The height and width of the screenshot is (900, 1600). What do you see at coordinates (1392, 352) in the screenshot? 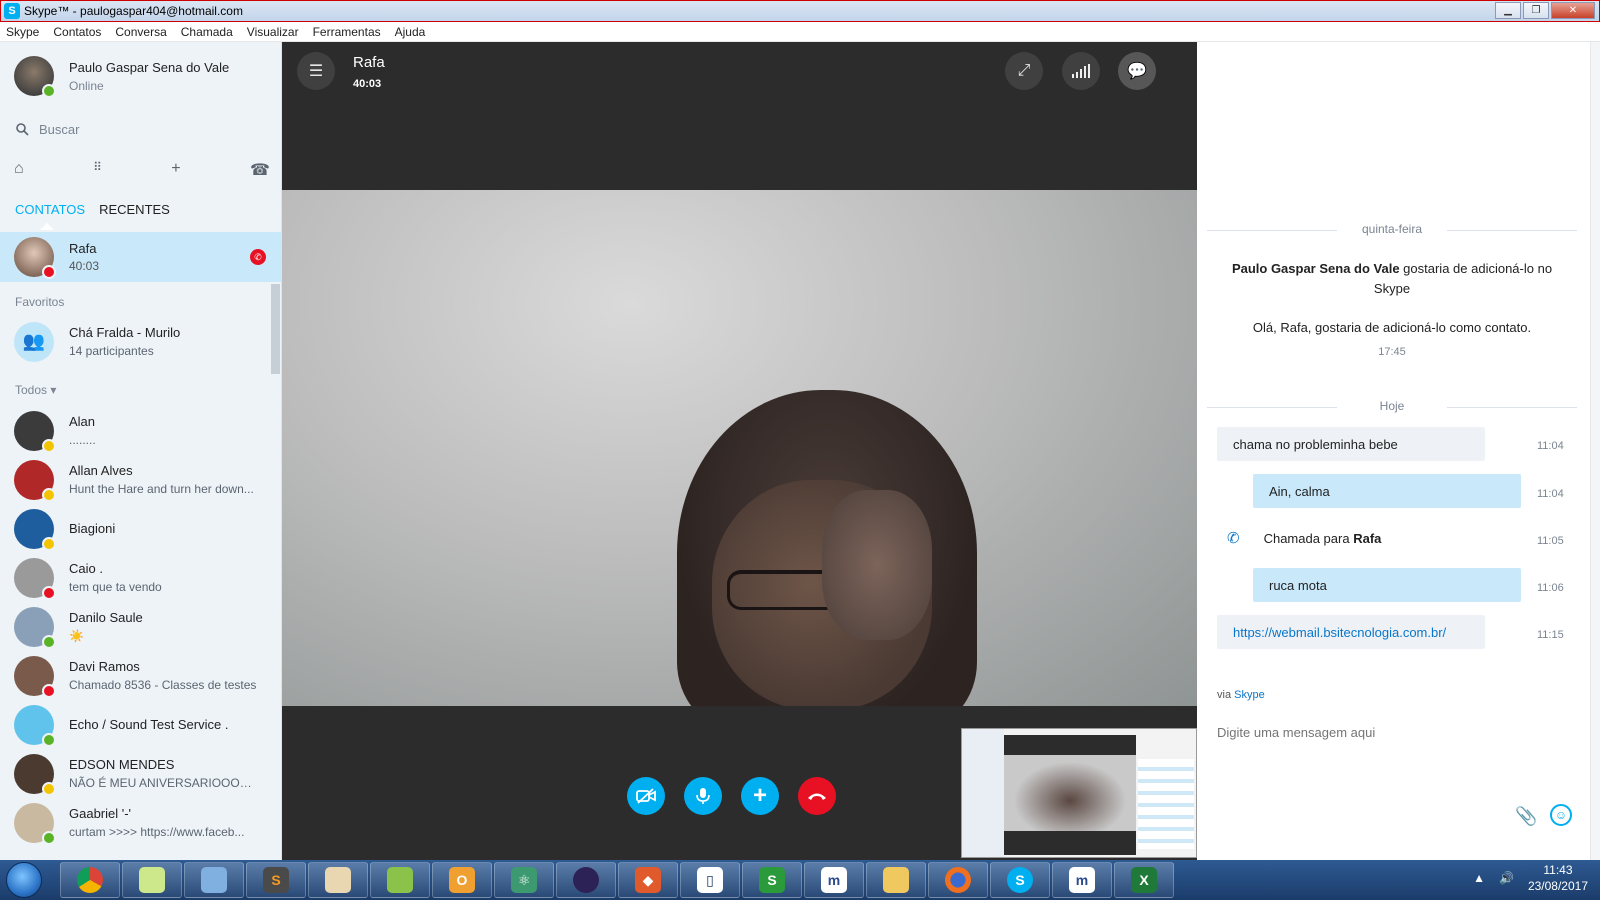
I see `greeting-time: 17:45` at bounding box center [1392, 352].